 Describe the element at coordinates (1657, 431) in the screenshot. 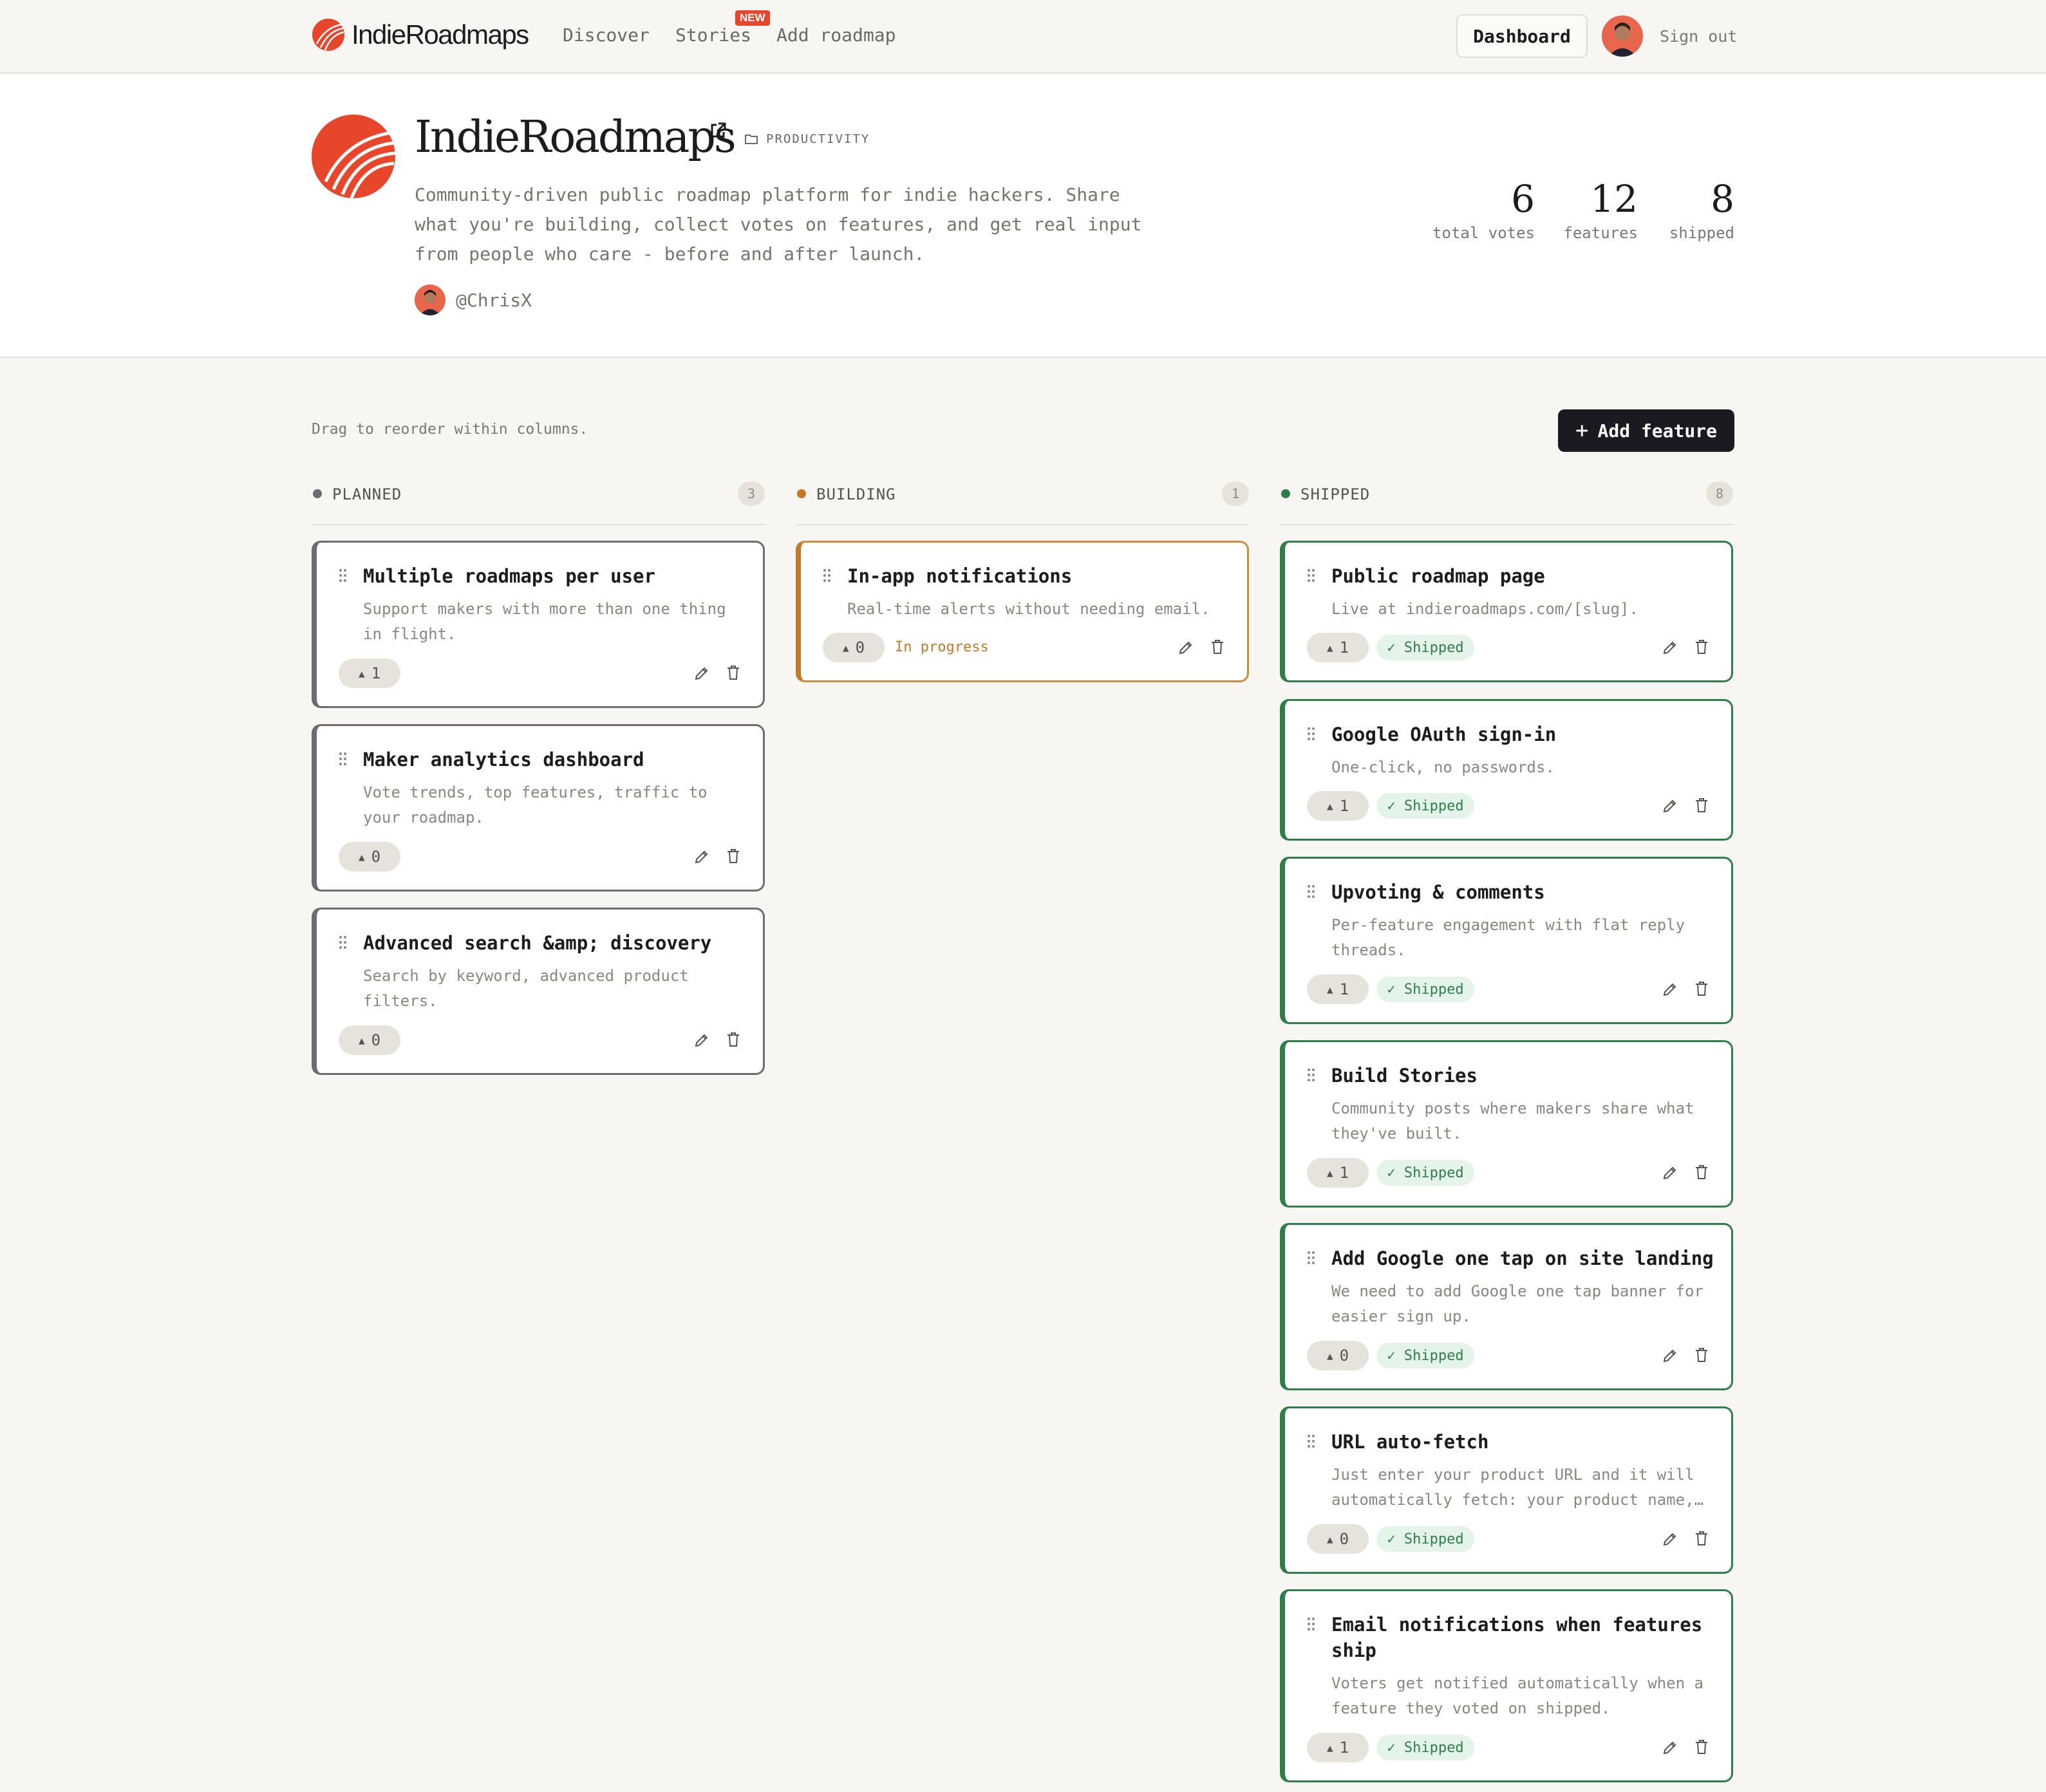

I see `add-feature-label: Add feature` at that location.